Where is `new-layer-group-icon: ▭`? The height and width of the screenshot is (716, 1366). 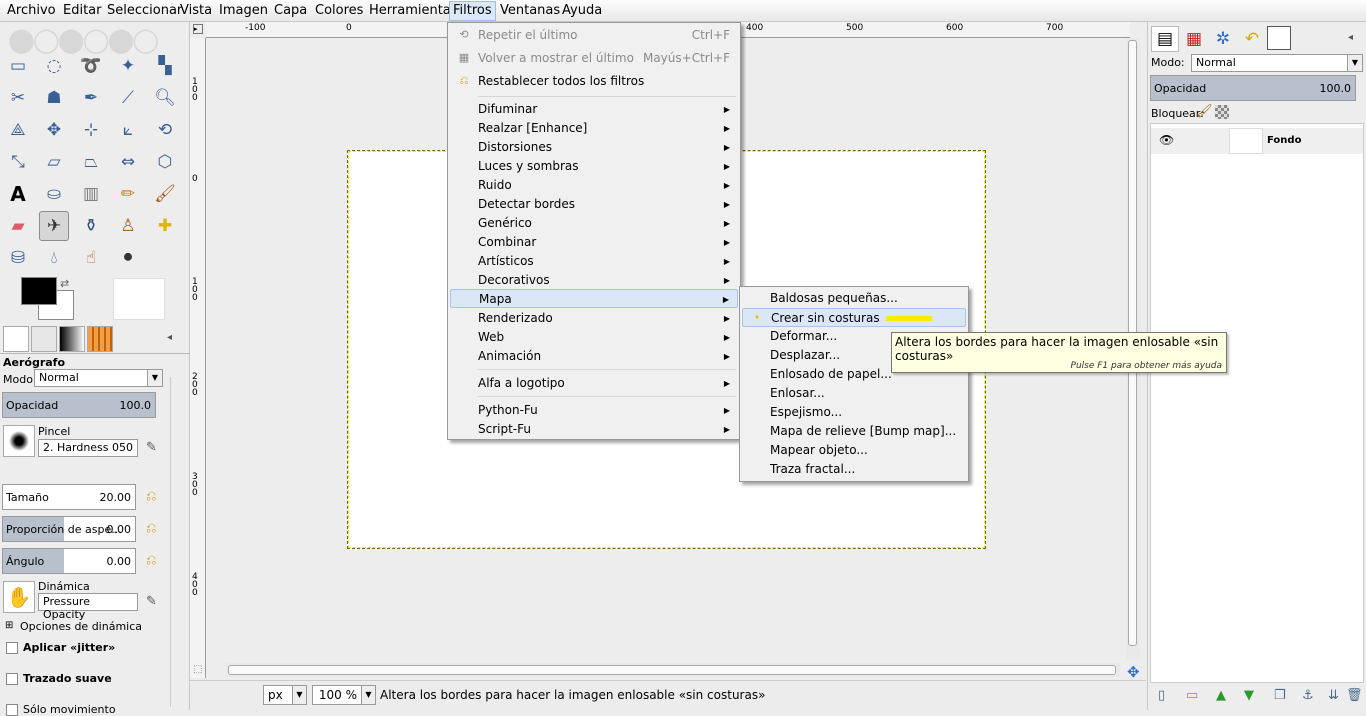 new-layer-group-icon: ▭ is located at coordinates (1192, 695).